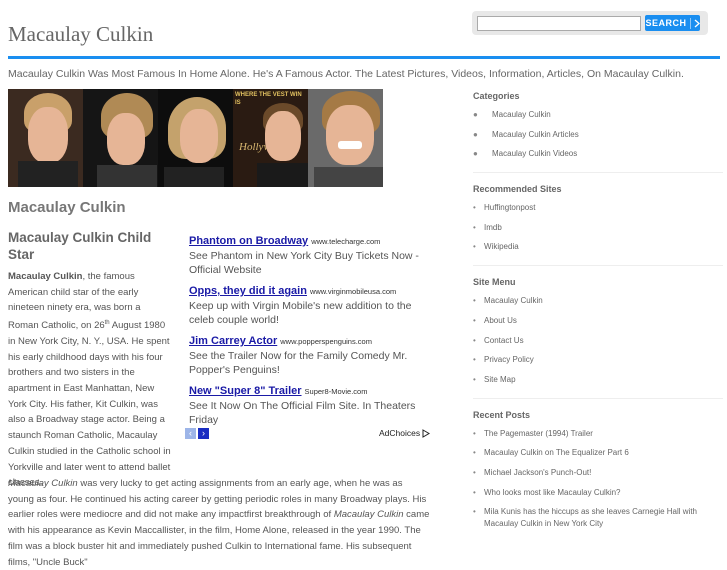 This screenshot has height=570, width=727. Describe the element at coordinates (598, 380) in the screenshot. I see `menu-item: • Site Map` at that location.